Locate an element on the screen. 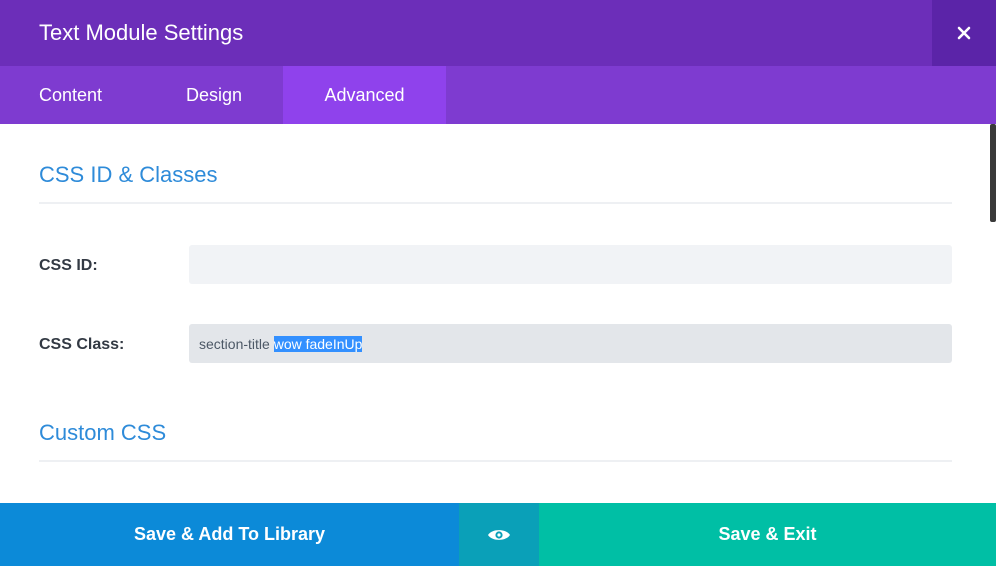 This screenshot has width=996, height=566. modal-footer: Save & Add To Library Save & Exit is located at coordinates (498, 534).